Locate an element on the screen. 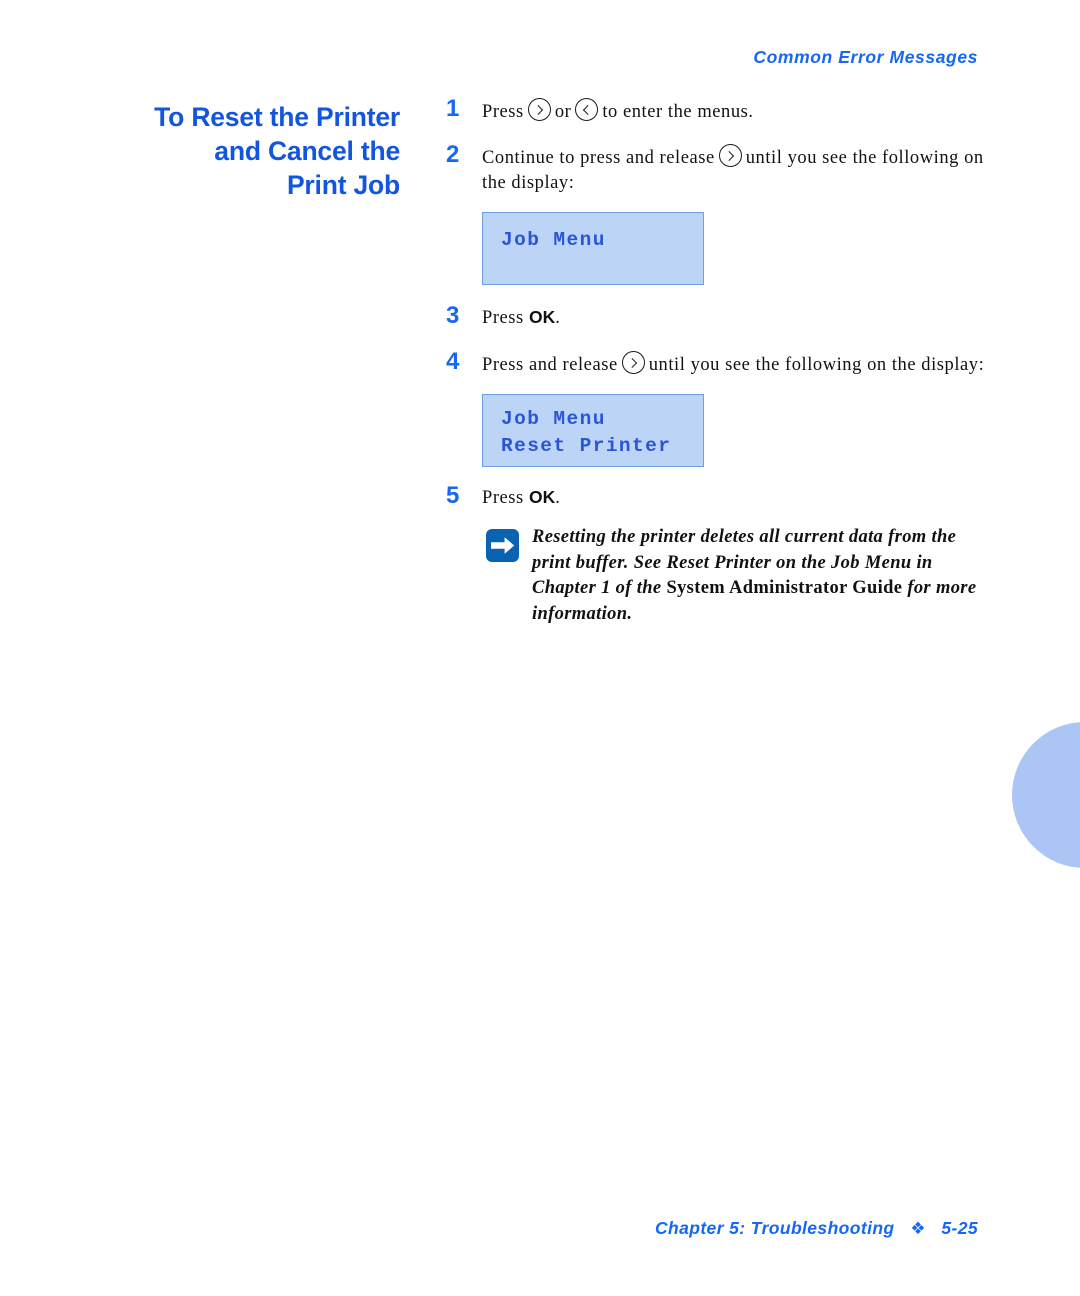  step-number: 1 is located at coordinates (453, 108).